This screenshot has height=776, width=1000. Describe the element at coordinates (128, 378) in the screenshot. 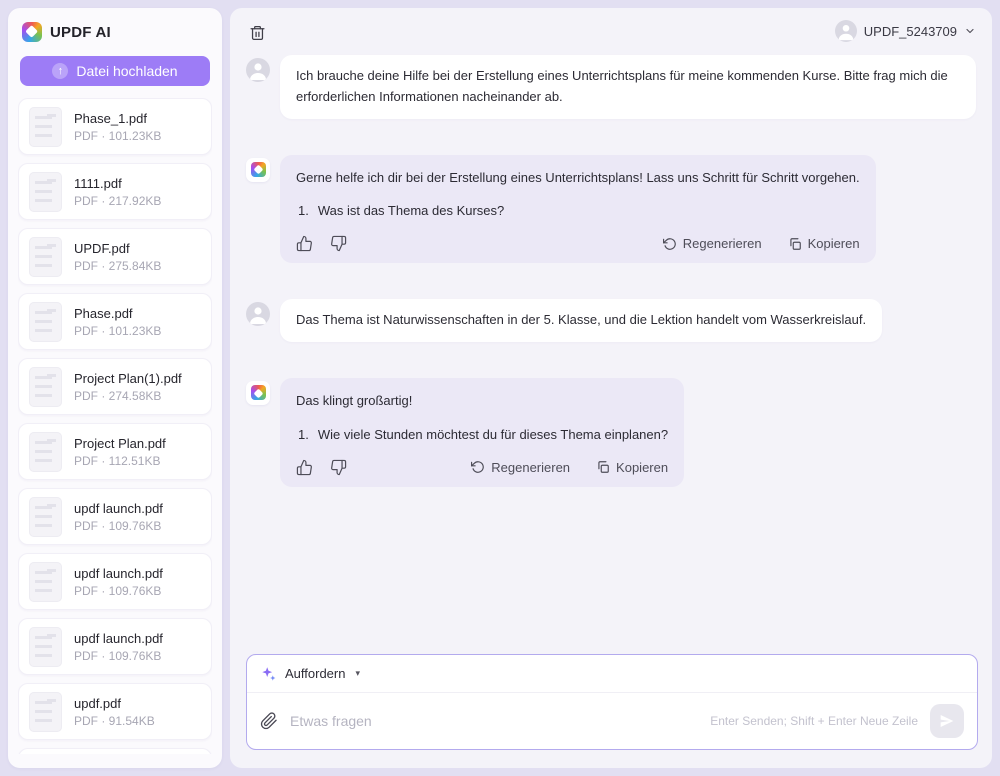

I see `file-name: Project Plan(1).pdf` at that location.